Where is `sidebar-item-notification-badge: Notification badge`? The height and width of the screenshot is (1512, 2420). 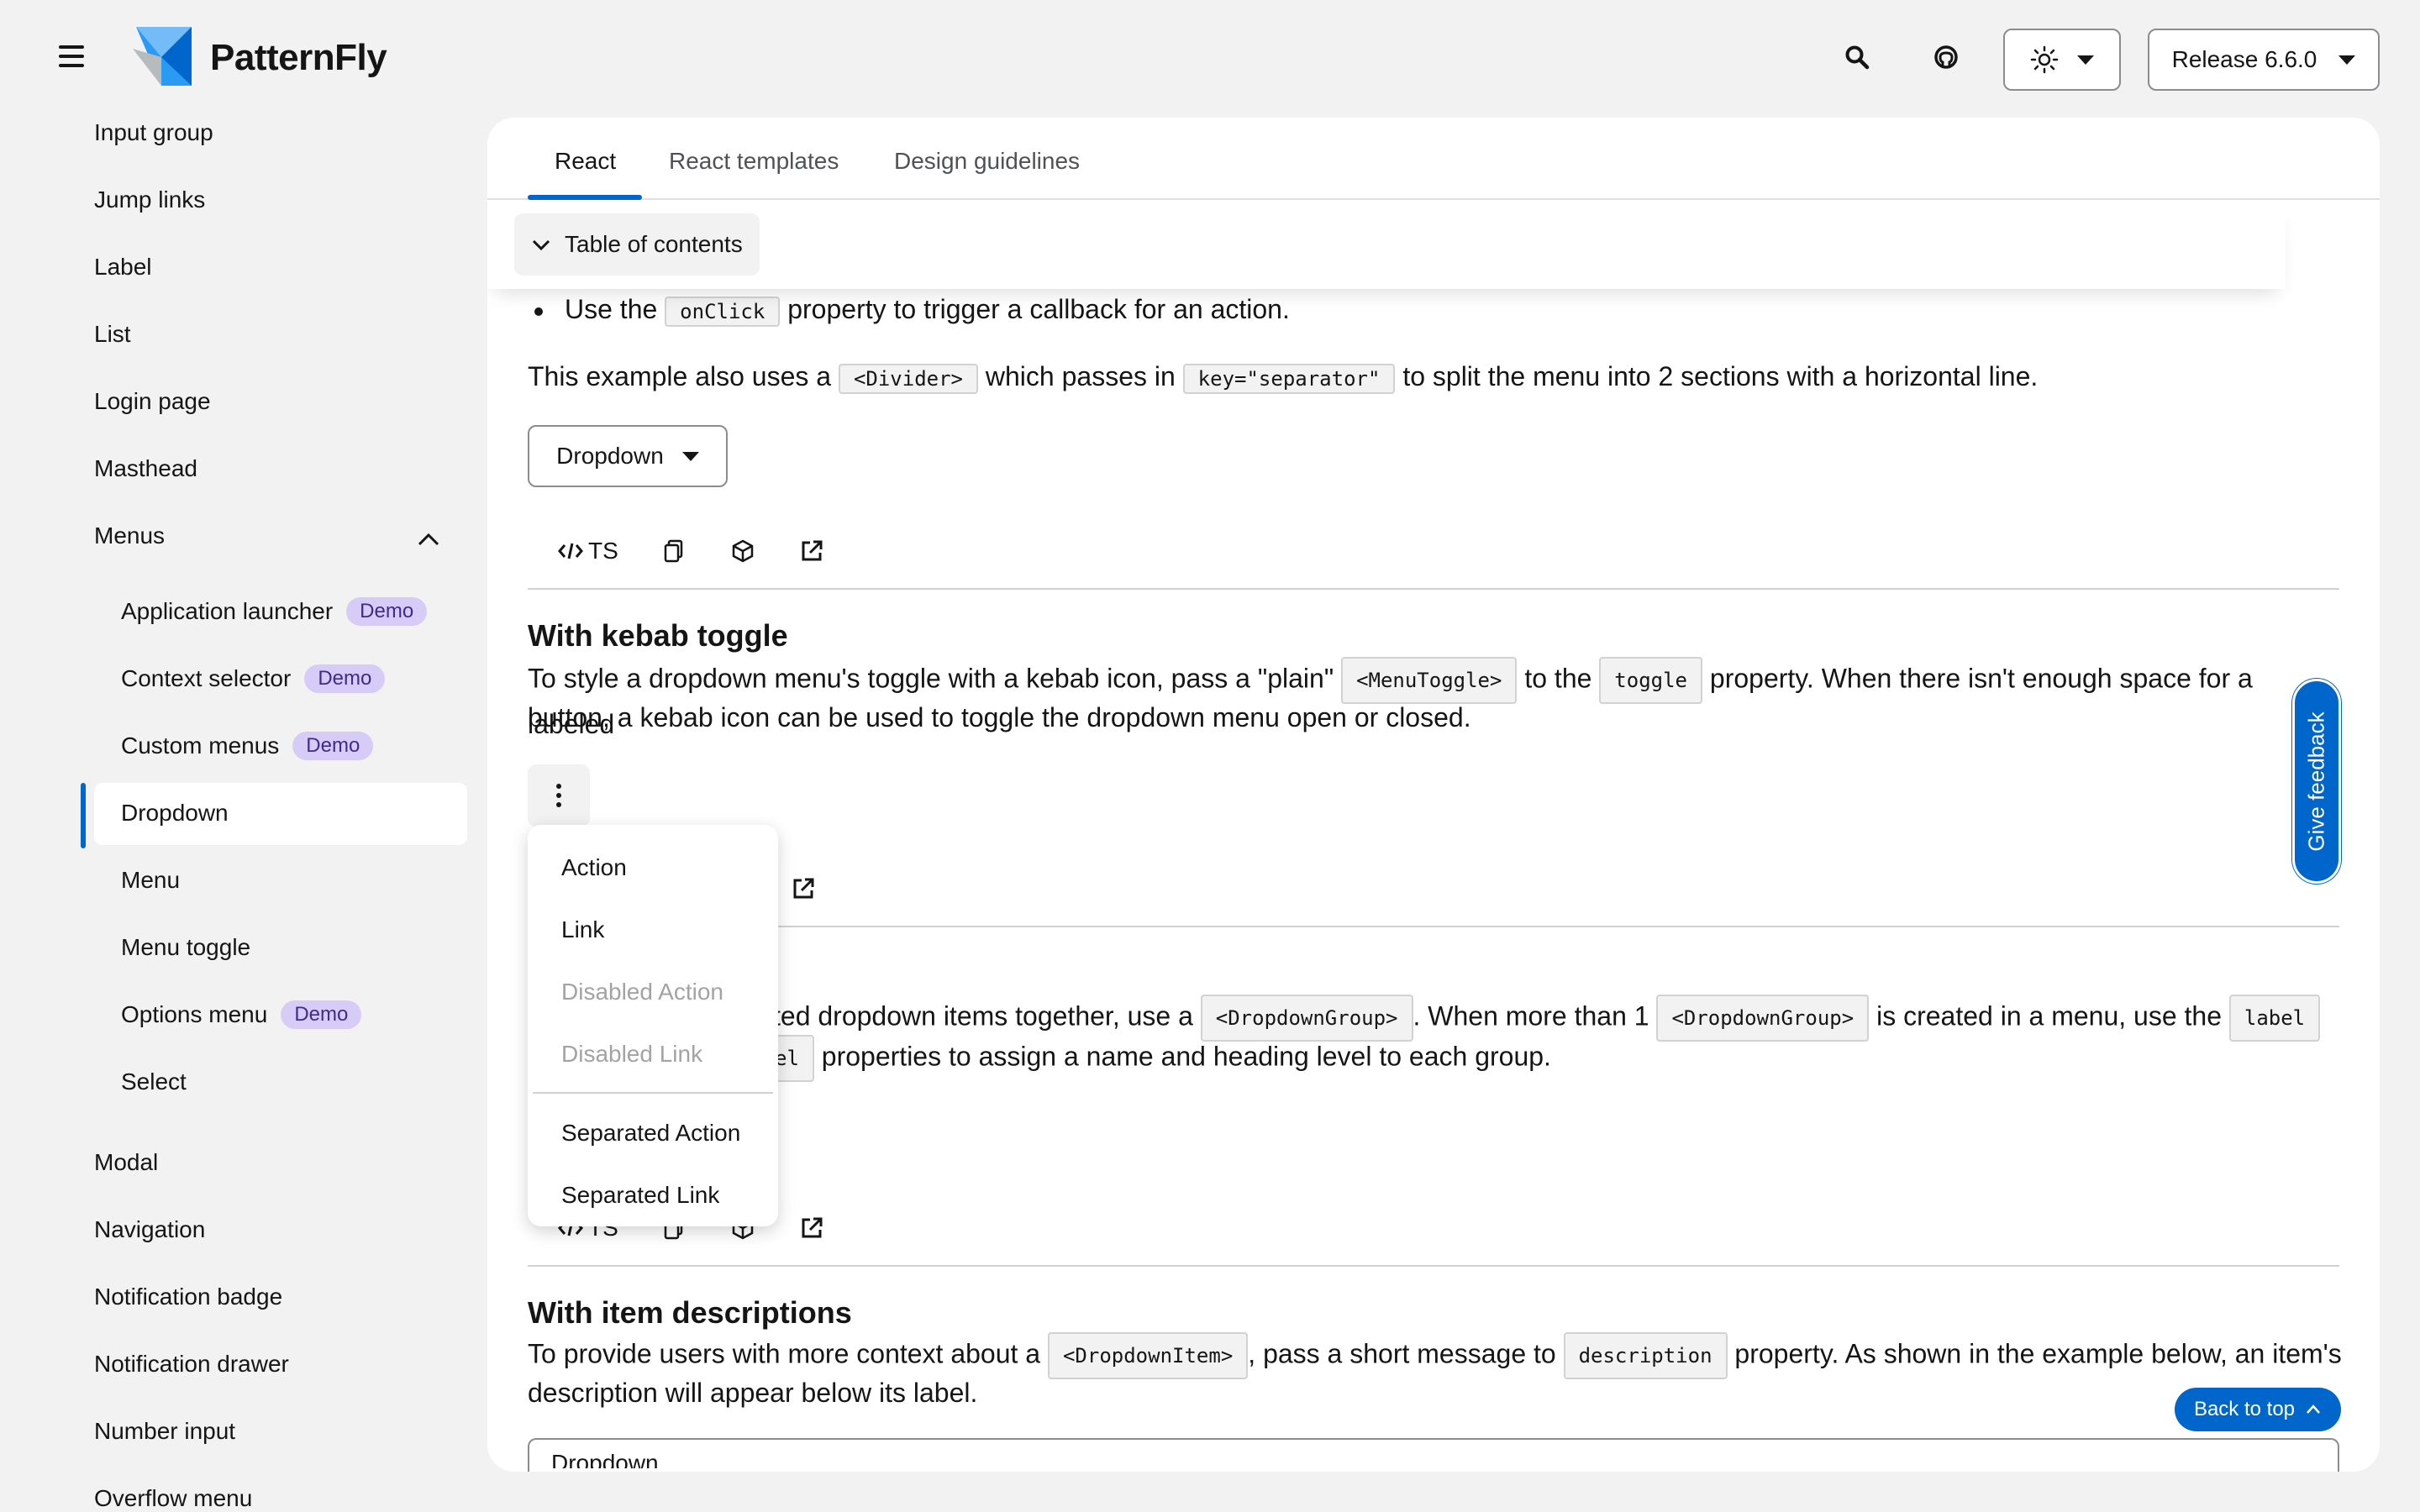 sidebar-item-notification-badge: Notification badge is located at coordinates (188, 1297).